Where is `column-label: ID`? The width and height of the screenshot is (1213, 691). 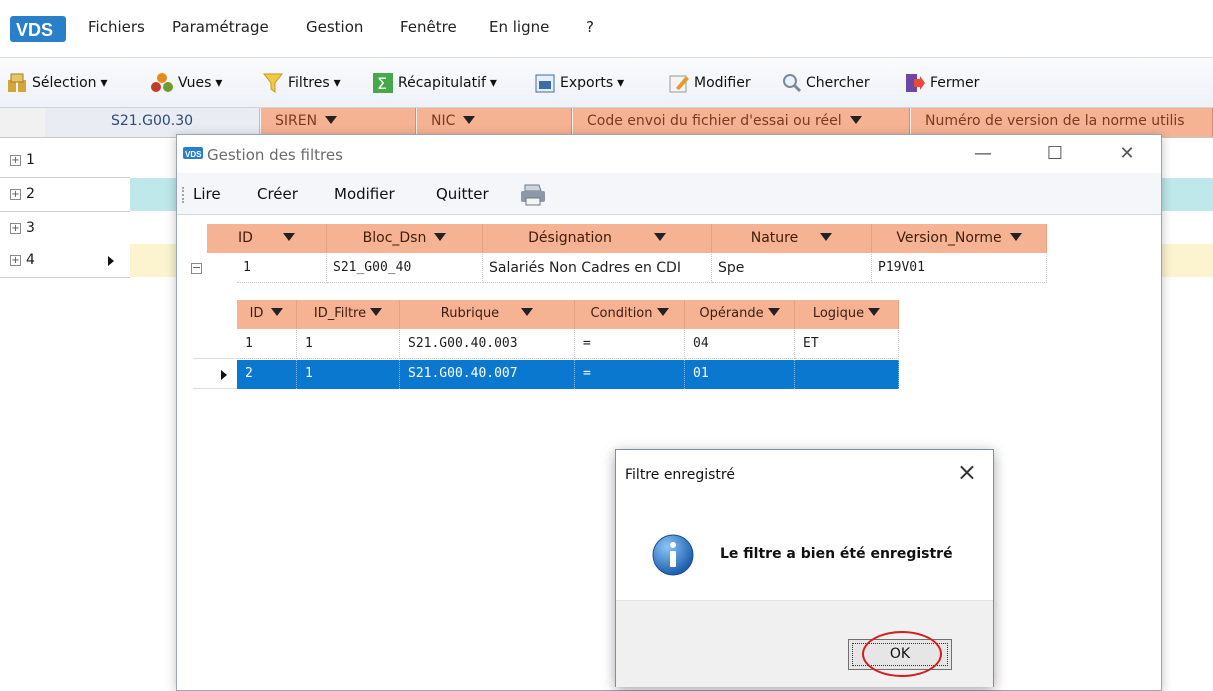
column-label: ID is located at coordinates (245, 238).